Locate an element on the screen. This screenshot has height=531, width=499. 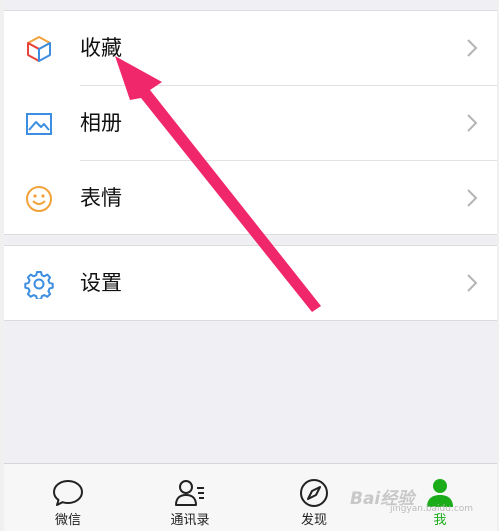
menu-group-settings: 设置 is located at coordinates (250, 283).